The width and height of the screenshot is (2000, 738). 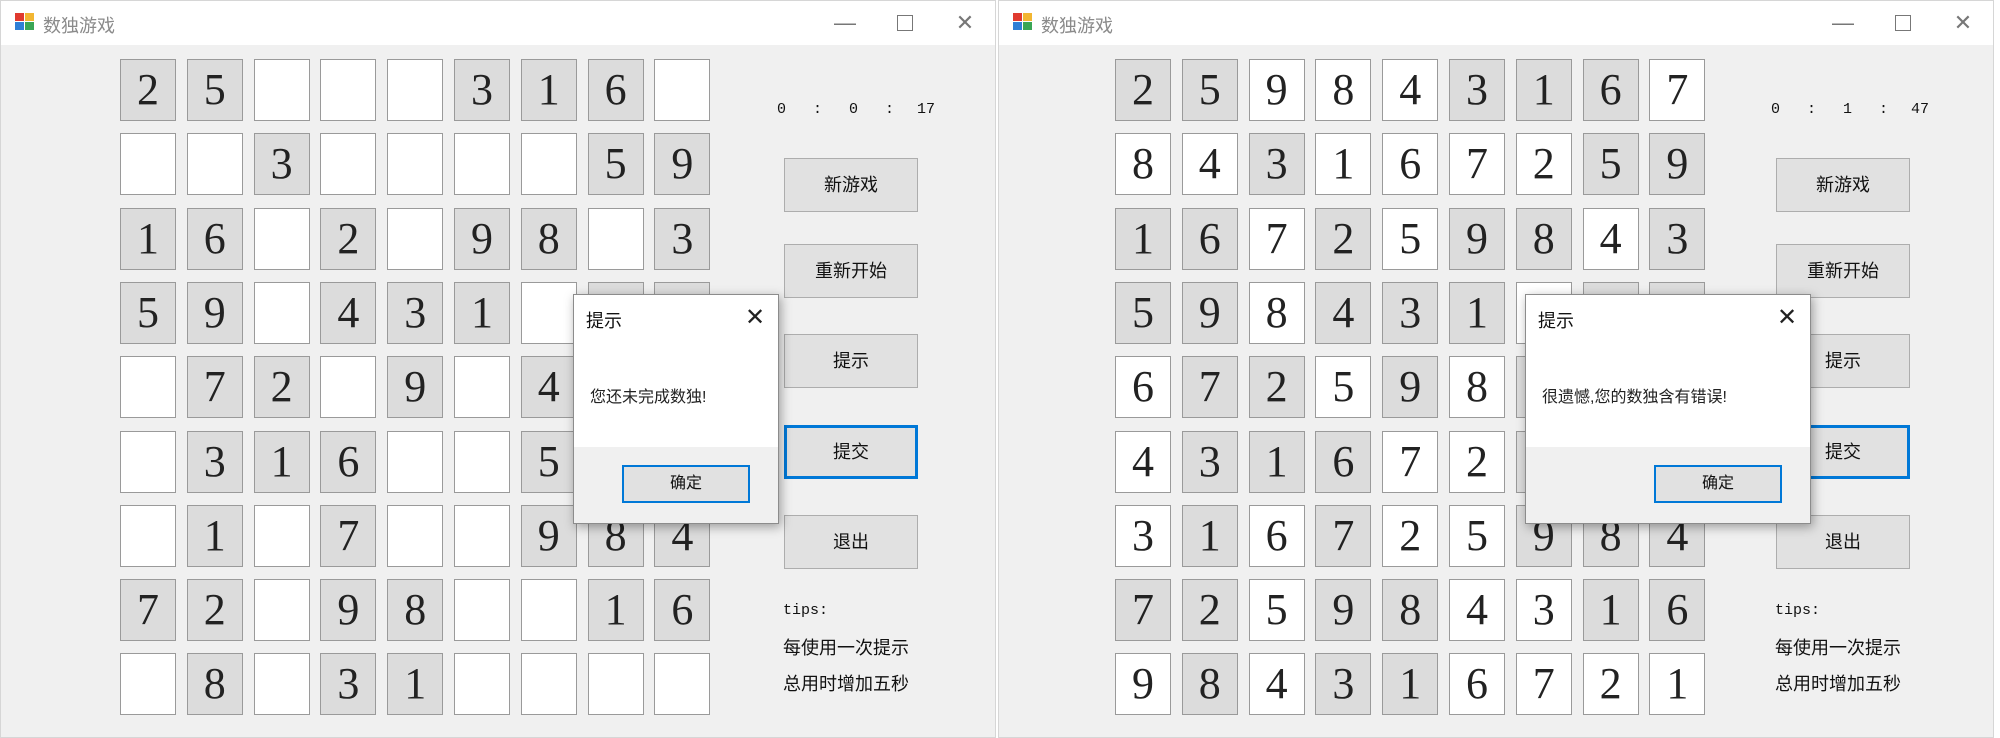 I want to click on sudoku-cell-r1c9: 7, so click(x=1677, y=90).